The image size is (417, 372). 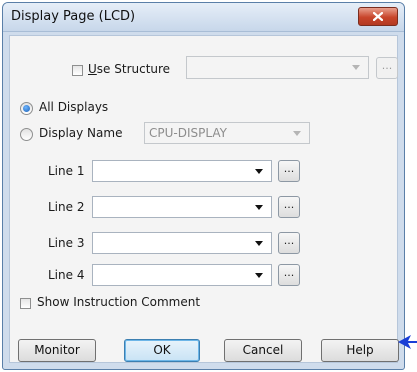 What do you see at coordinates (57, 350) in the screenshot?
I see `monitor-button: Monitor` at bounding box center [57, 350].